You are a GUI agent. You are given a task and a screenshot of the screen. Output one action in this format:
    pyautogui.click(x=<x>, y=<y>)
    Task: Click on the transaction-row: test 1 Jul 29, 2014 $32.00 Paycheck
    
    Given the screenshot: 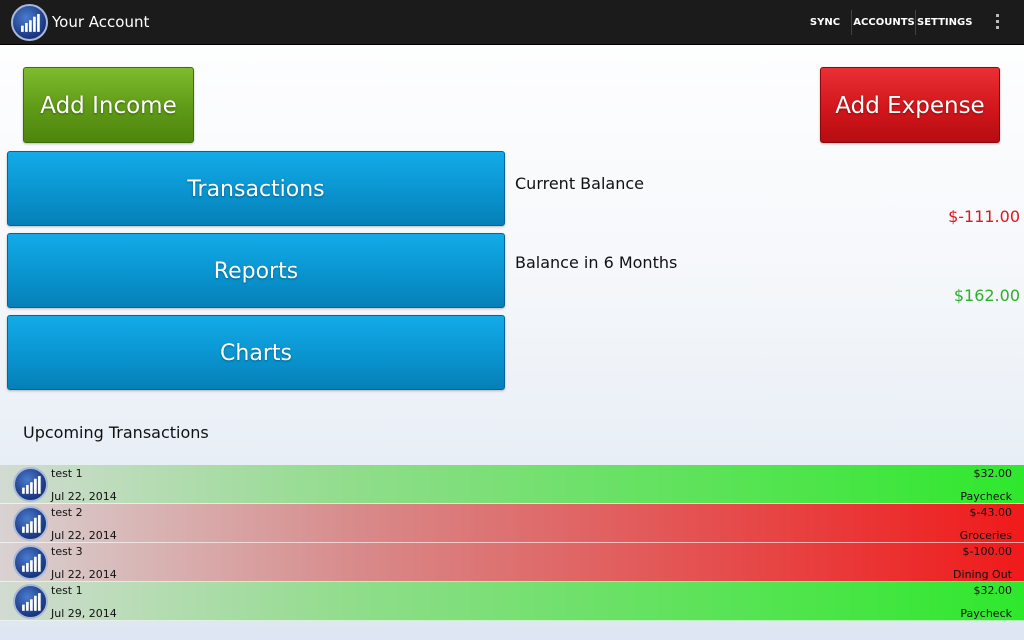 What is the action you would take?
    pyautogui.click(x=512, y=601)
    